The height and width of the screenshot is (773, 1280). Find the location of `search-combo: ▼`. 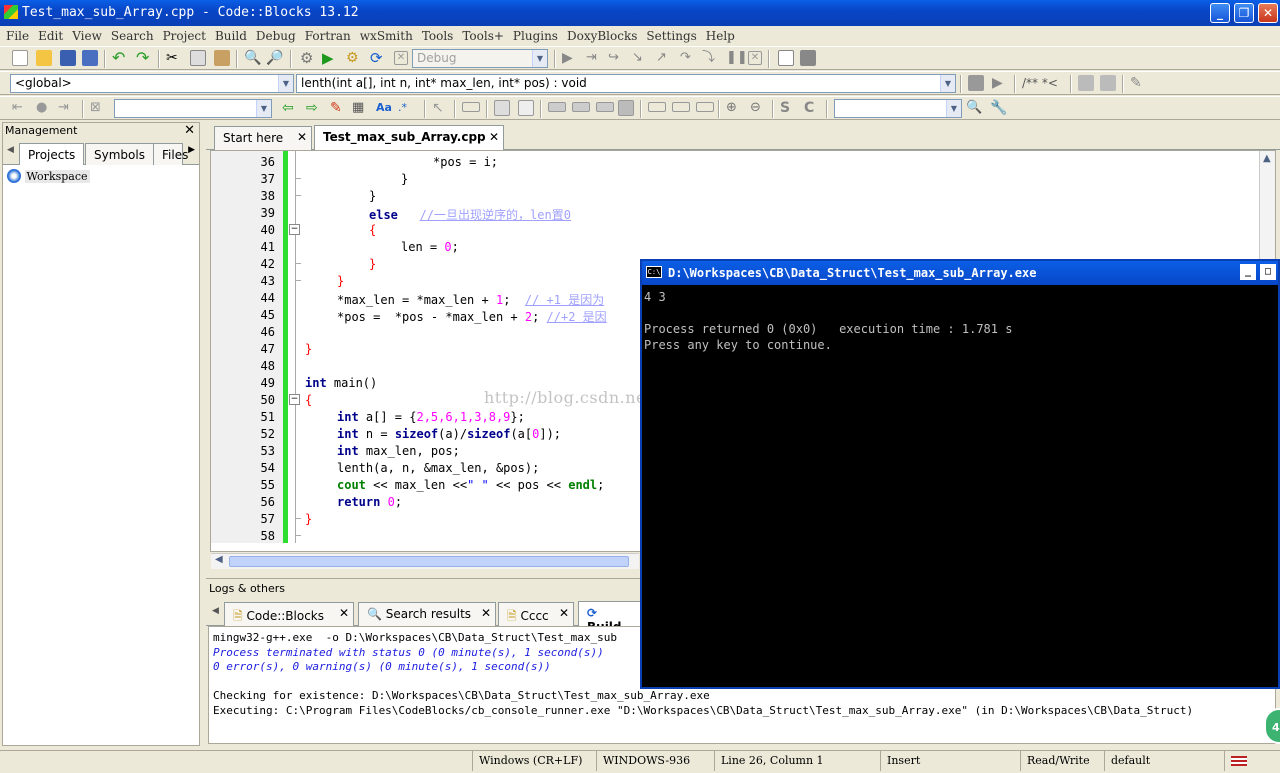

search-combo: ▼ is located at coordinates (193, 108).